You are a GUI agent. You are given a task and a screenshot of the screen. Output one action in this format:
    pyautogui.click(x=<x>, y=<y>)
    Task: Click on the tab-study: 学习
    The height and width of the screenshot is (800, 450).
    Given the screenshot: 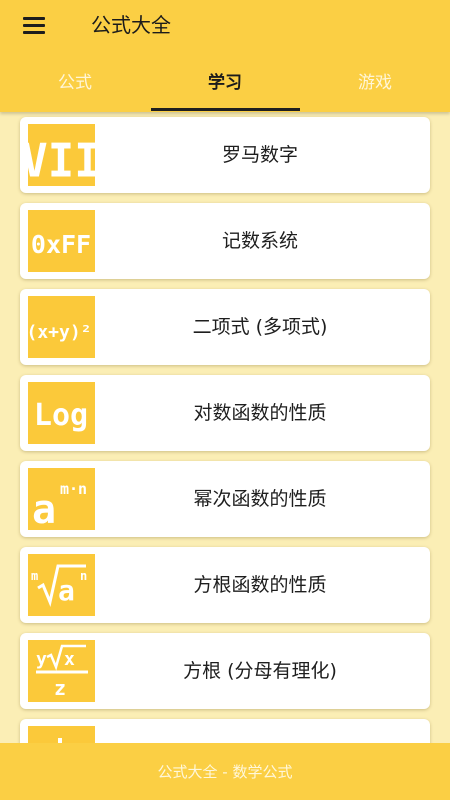 What is the action you would take?
    pyautogui.click(x=225, y=85)
    